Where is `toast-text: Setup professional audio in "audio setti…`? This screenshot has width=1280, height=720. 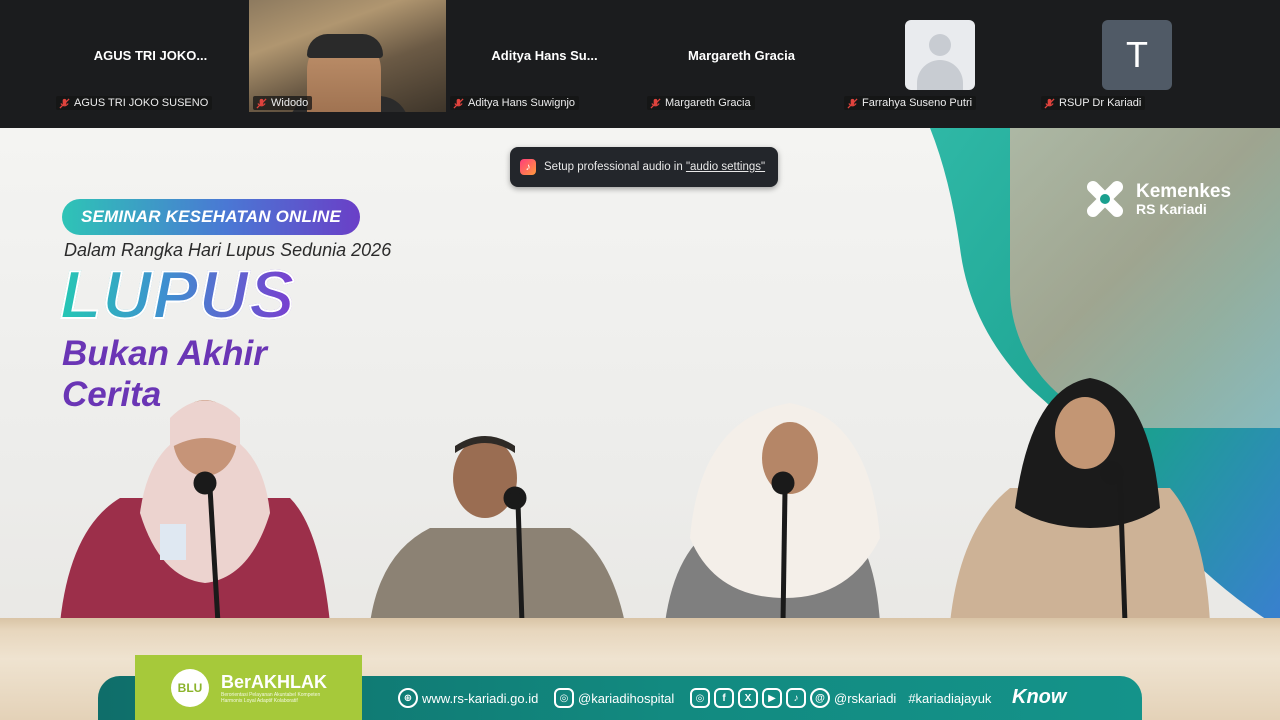 toast-text: Setup professional audio in "audio setti… is located at coordinates (655, 167).